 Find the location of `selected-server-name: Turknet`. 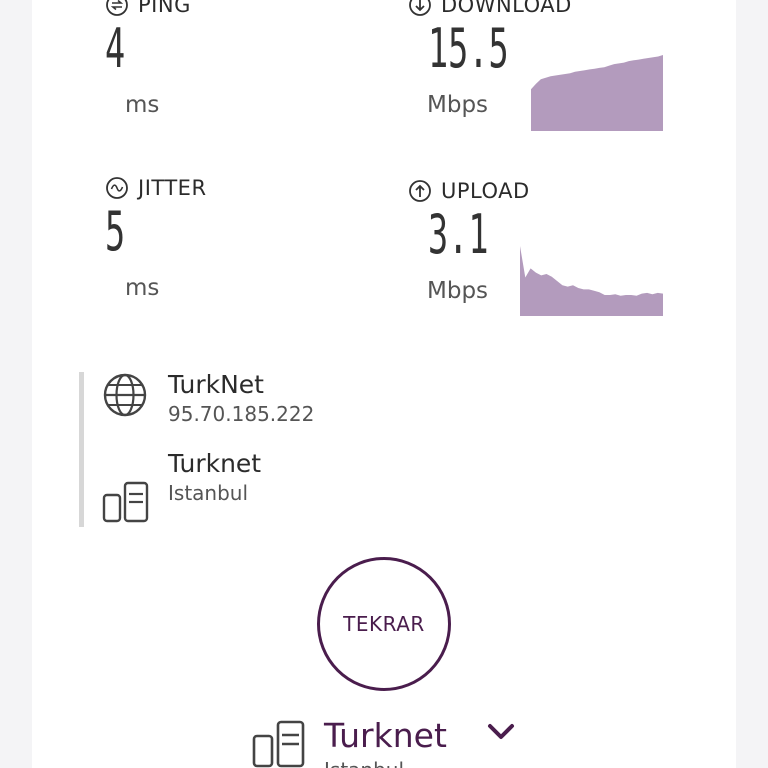

selected-server-name: Turknet is located at coordinates (385, 735).